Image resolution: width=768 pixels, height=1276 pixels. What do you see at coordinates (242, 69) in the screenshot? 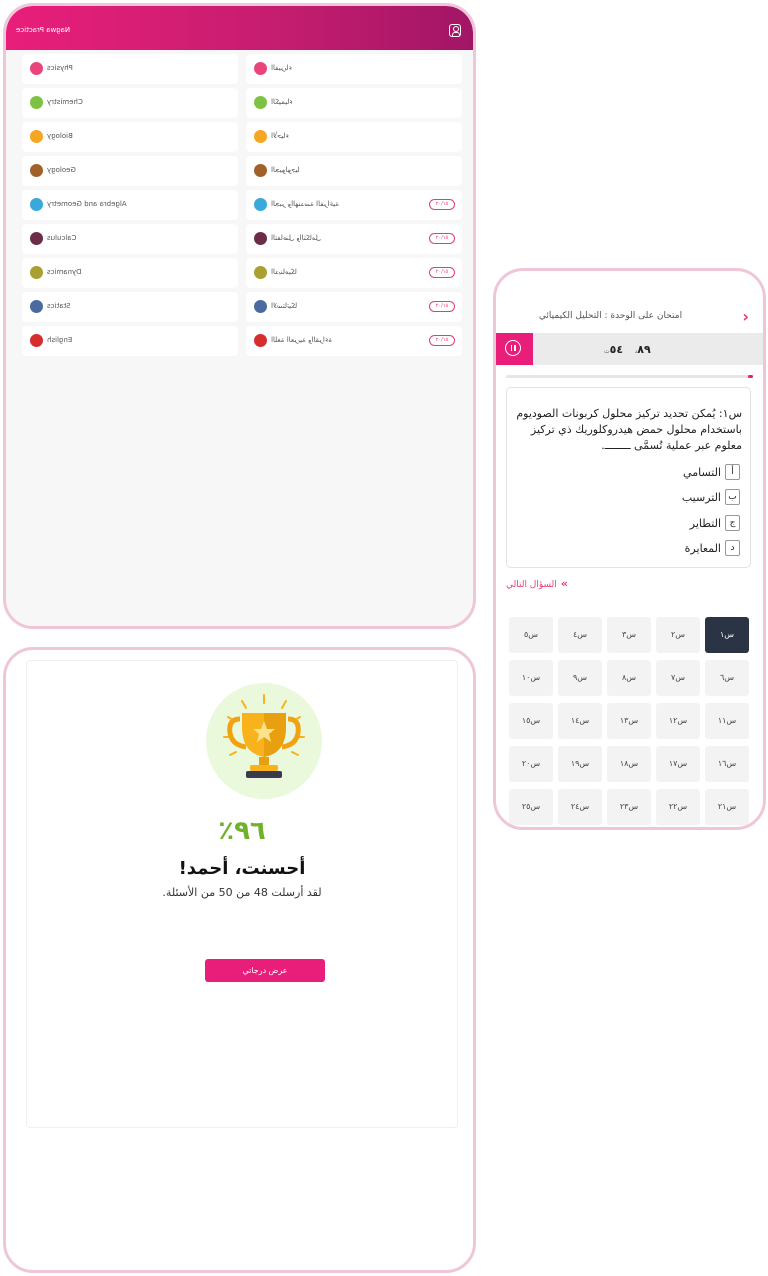
I see `subject-row: Physics الفيزياء` at bounding box center [242, 69].